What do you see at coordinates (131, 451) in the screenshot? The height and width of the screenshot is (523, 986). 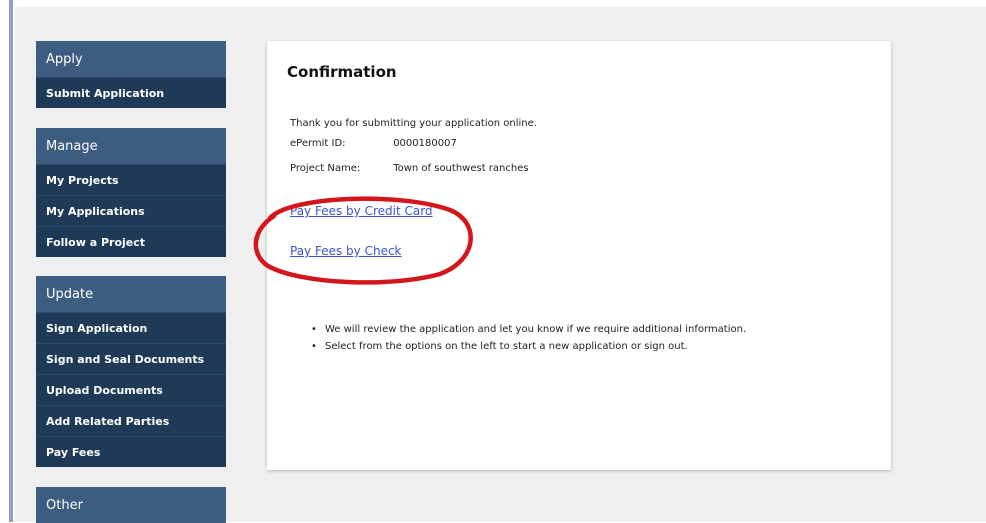 I see `sidebar-item-pay-fees: Pay Fees` at bounding box center [131, 451].